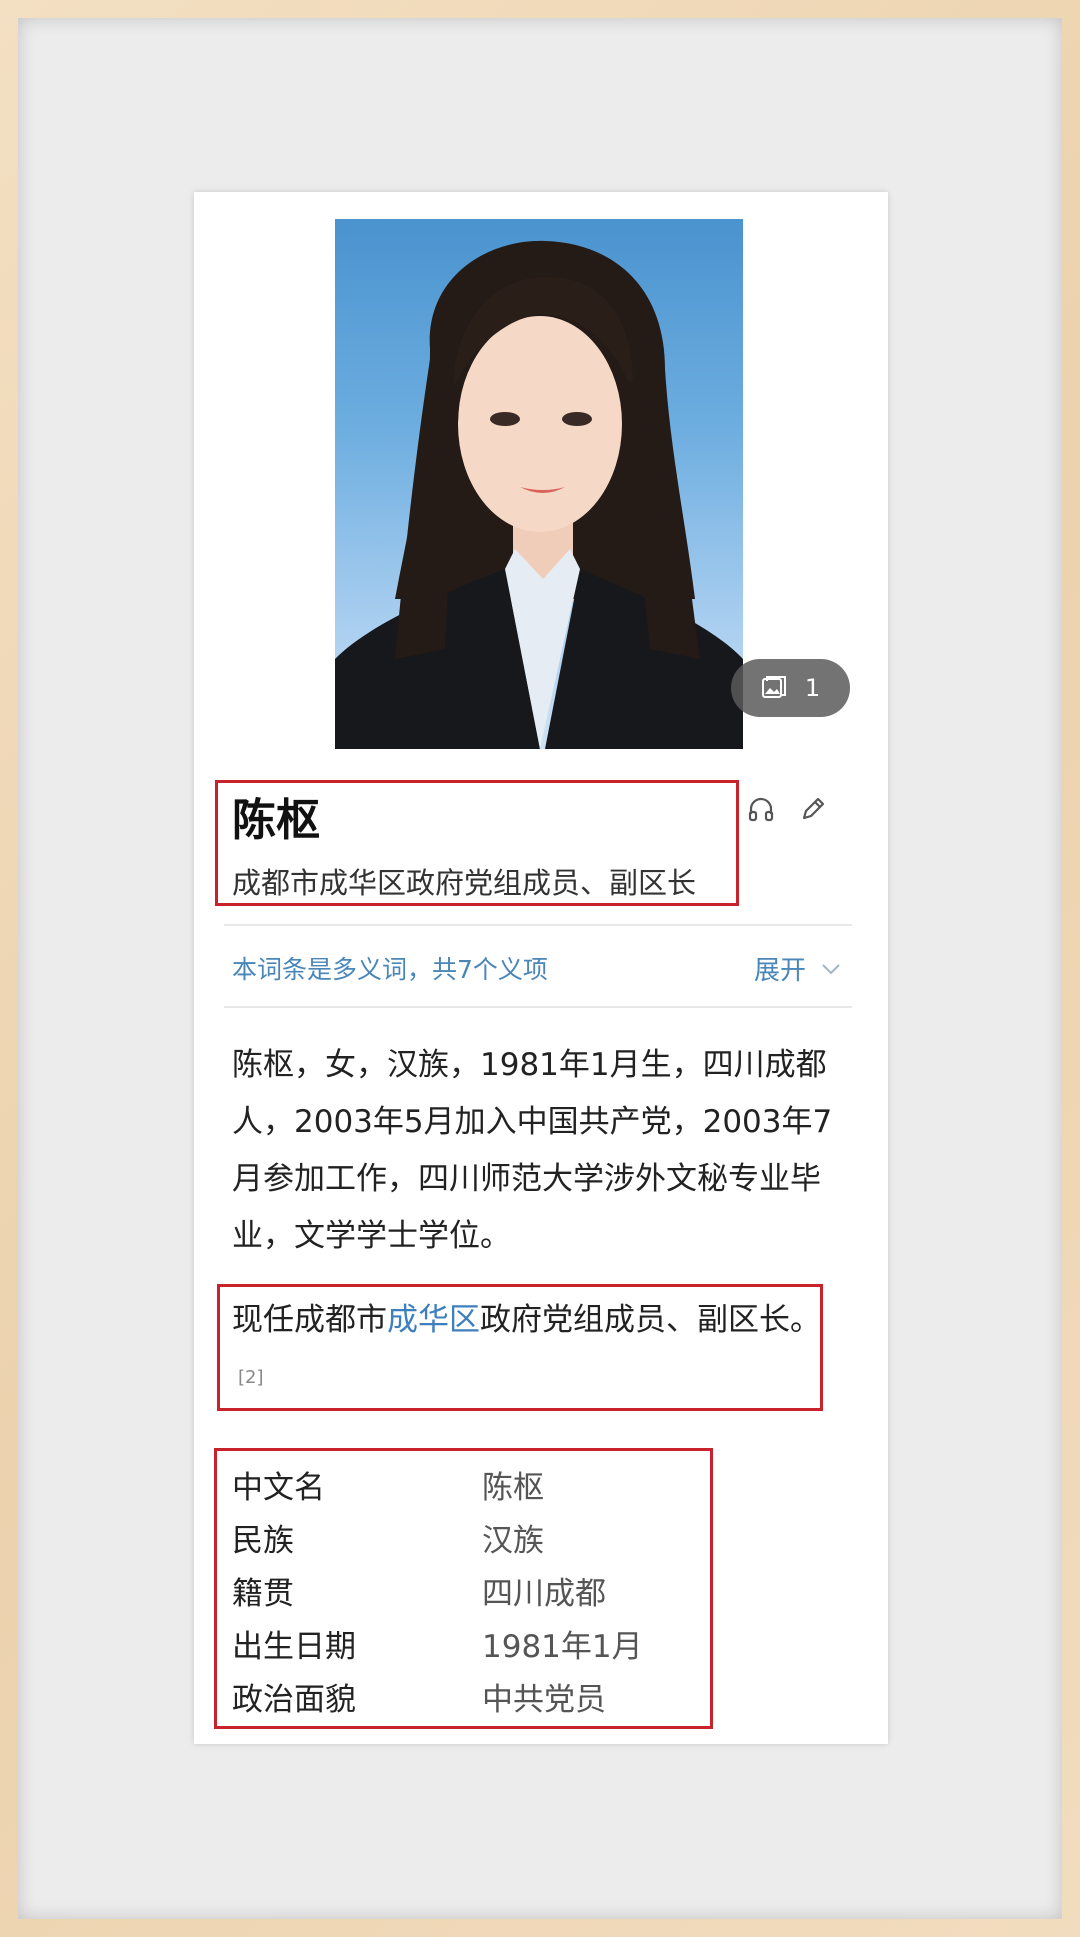  I want to click on infobox-row: 出生日期 1981年1月, so click(462, 1643).